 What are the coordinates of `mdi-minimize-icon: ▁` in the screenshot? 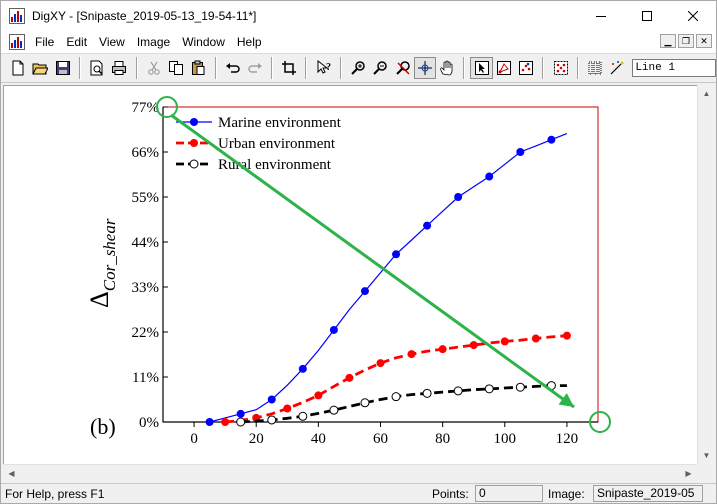 It's located at (668, 41).